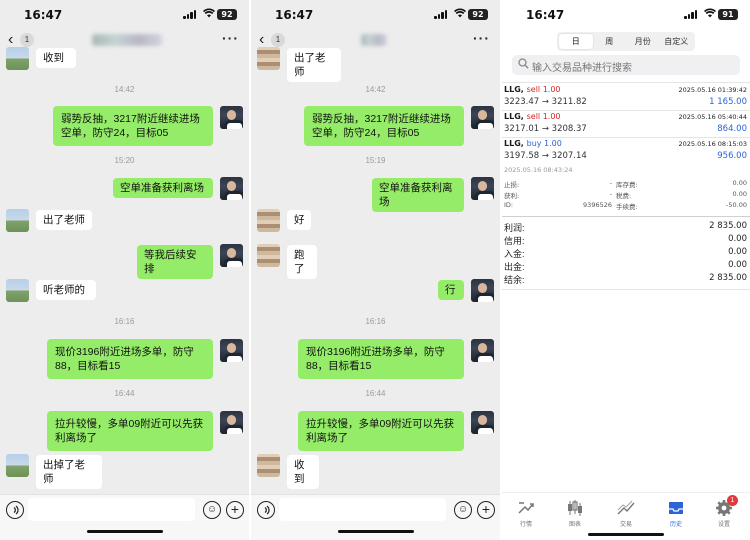 The image size is (750, 540). What do you see at coordinates (124, 290) in the screenshot?
I see `message-row-incoming: 听老师的` at bounding box center [124, 290].